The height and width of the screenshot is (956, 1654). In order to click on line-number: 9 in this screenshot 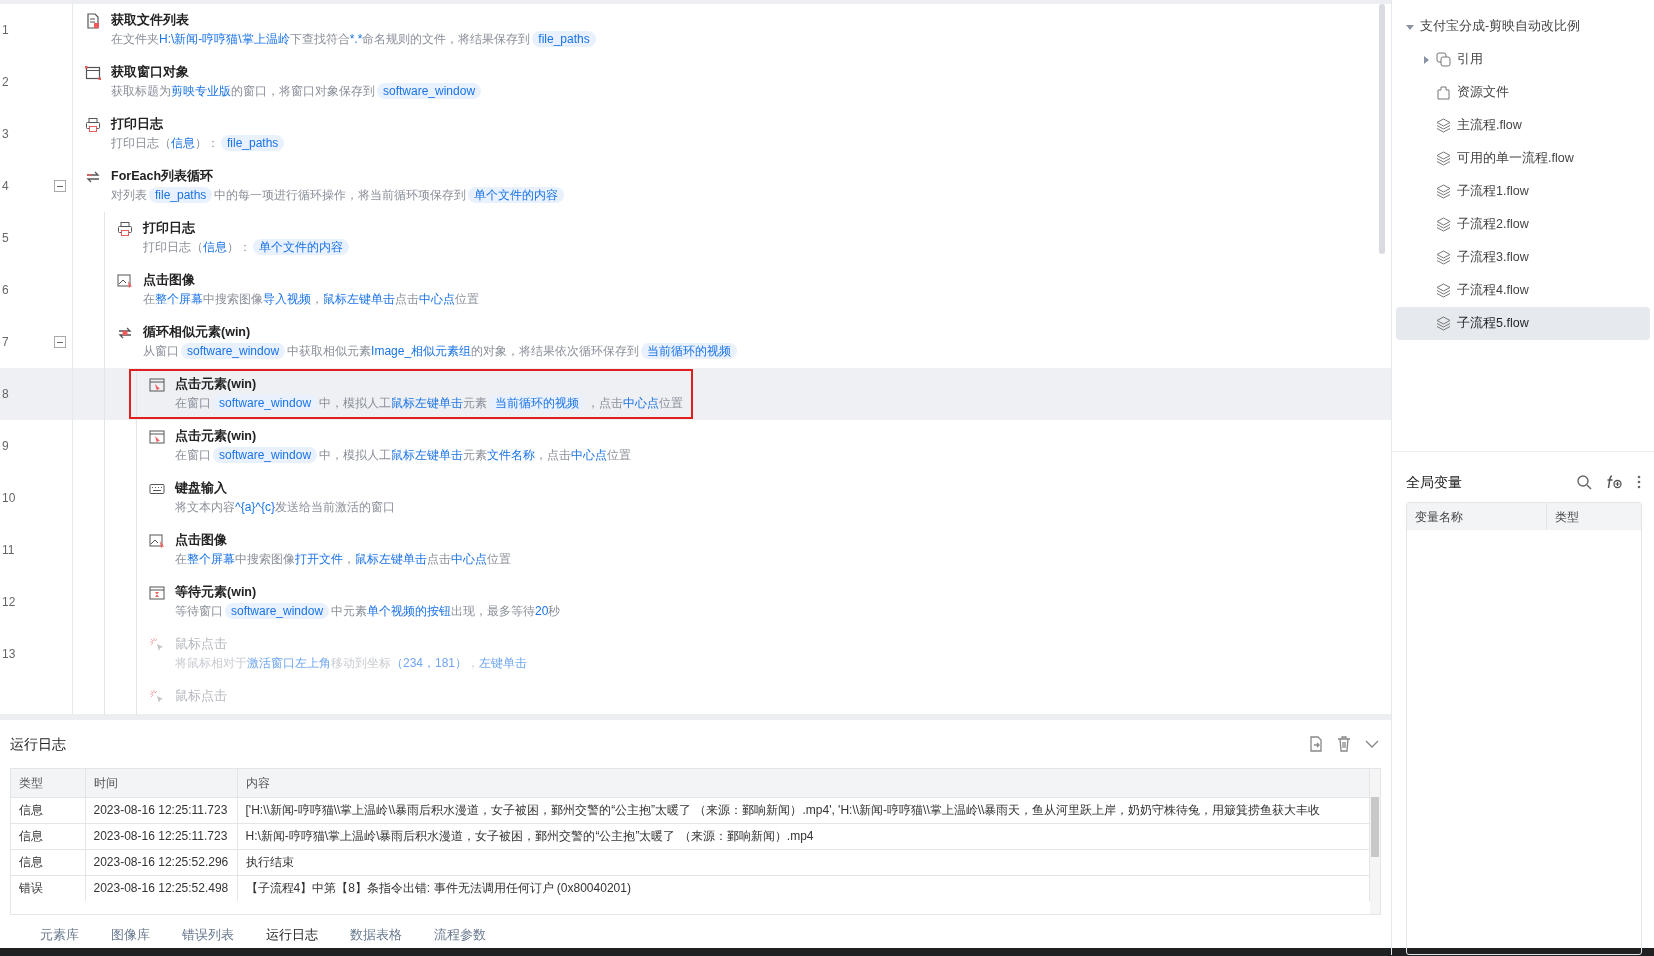, I will do `click(5, 446)`.